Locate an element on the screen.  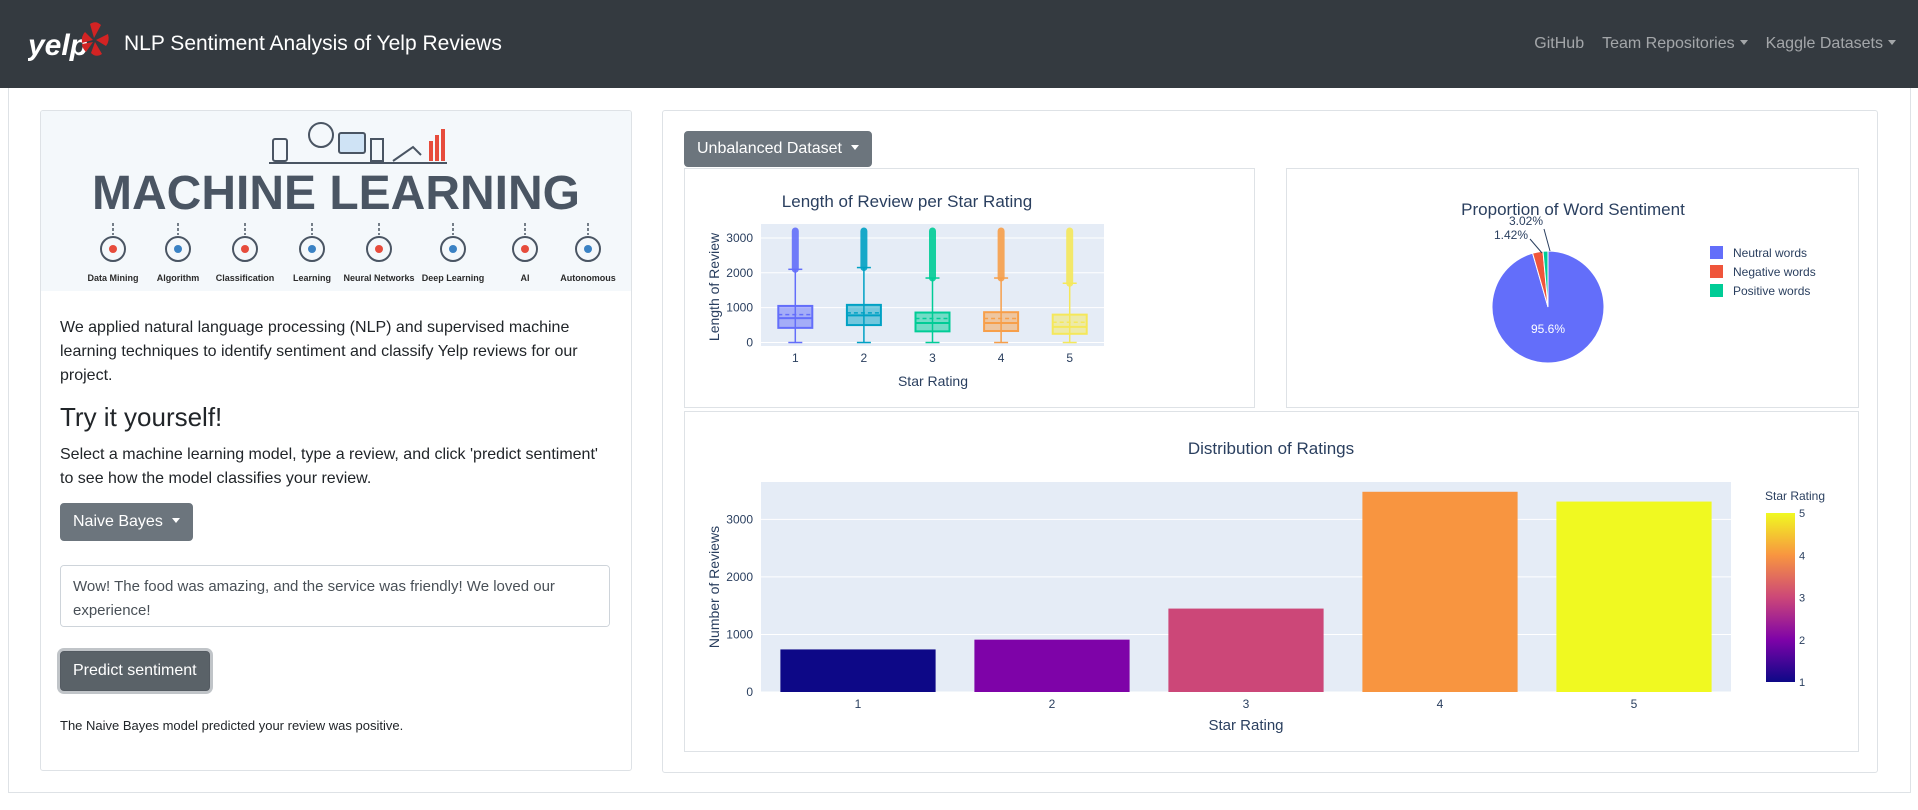
pie-legend-label: Positive words is located at coordinates (1771, 291).